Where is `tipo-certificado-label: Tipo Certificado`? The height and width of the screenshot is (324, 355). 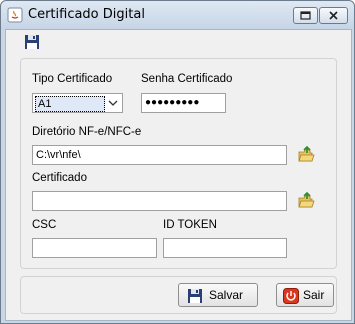
tipo-certificado-label: Tipo Certificado is located at coordinates (72, 79).